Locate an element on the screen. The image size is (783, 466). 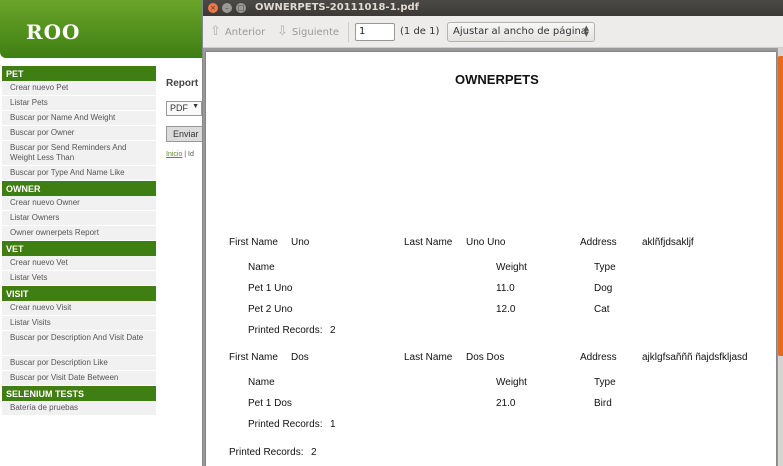
pet-name: Pet 1 Dos is located at coordinates (270, 403).